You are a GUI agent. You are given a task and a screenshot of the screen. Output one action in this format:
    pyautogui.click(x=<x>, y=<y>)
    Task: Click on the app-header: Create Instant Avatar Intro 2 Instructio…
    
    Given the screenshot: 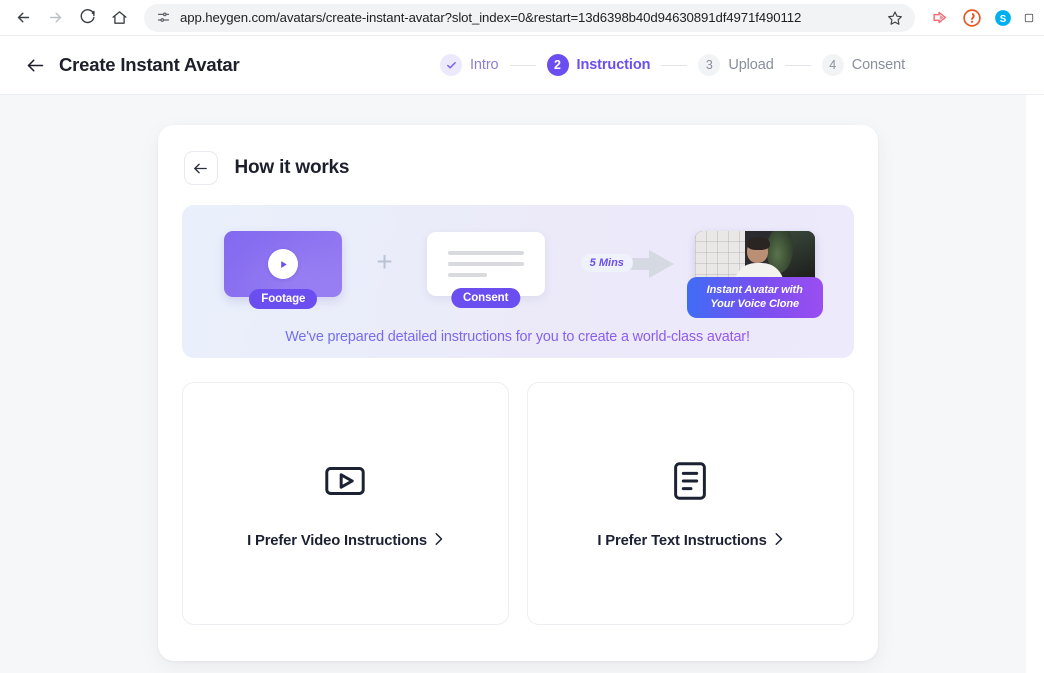 What is the action you would take?
    pyautogui.click(x=522, y=65)
    